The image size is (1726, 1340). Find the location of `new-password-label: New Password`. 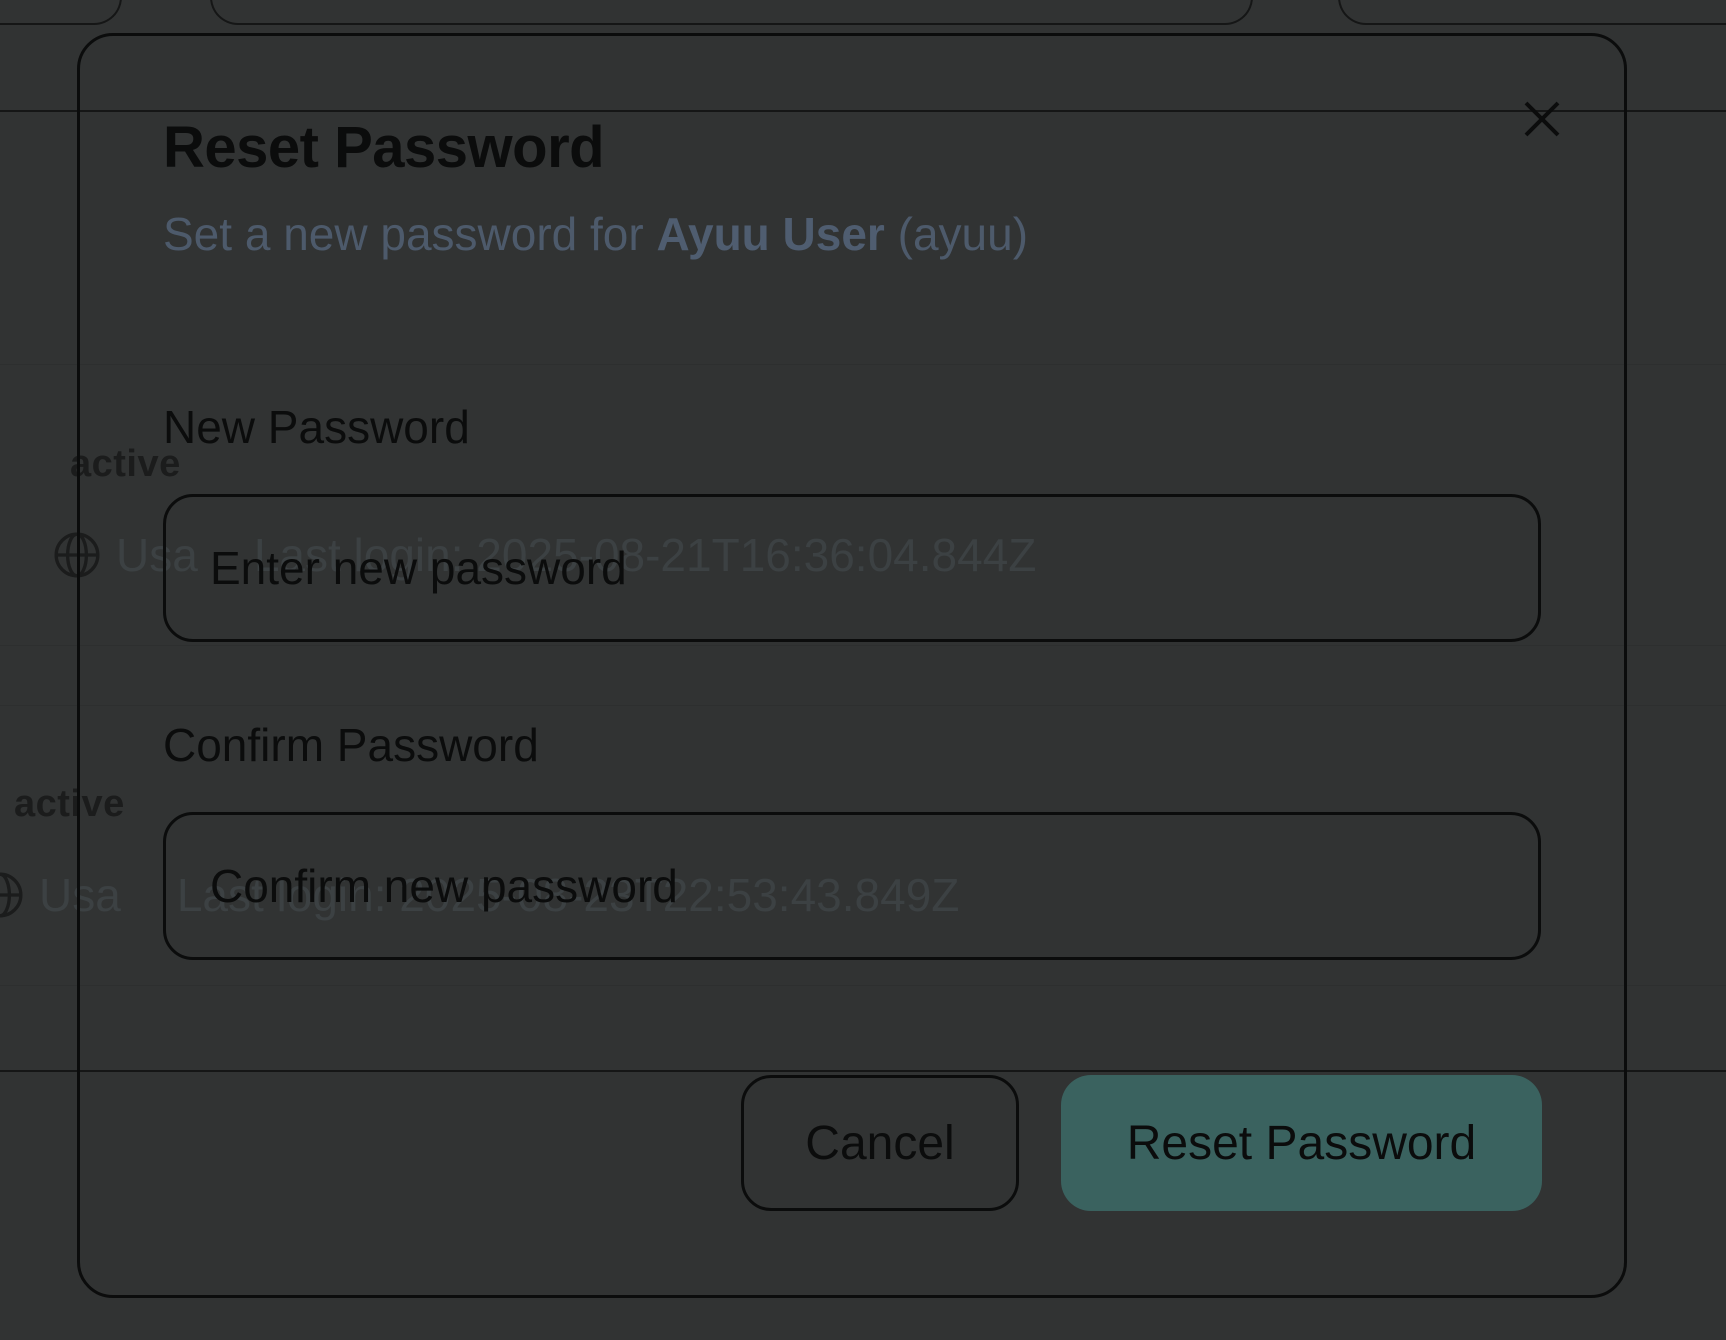

new-password-label: New Password is located at coordinates (316, 427).